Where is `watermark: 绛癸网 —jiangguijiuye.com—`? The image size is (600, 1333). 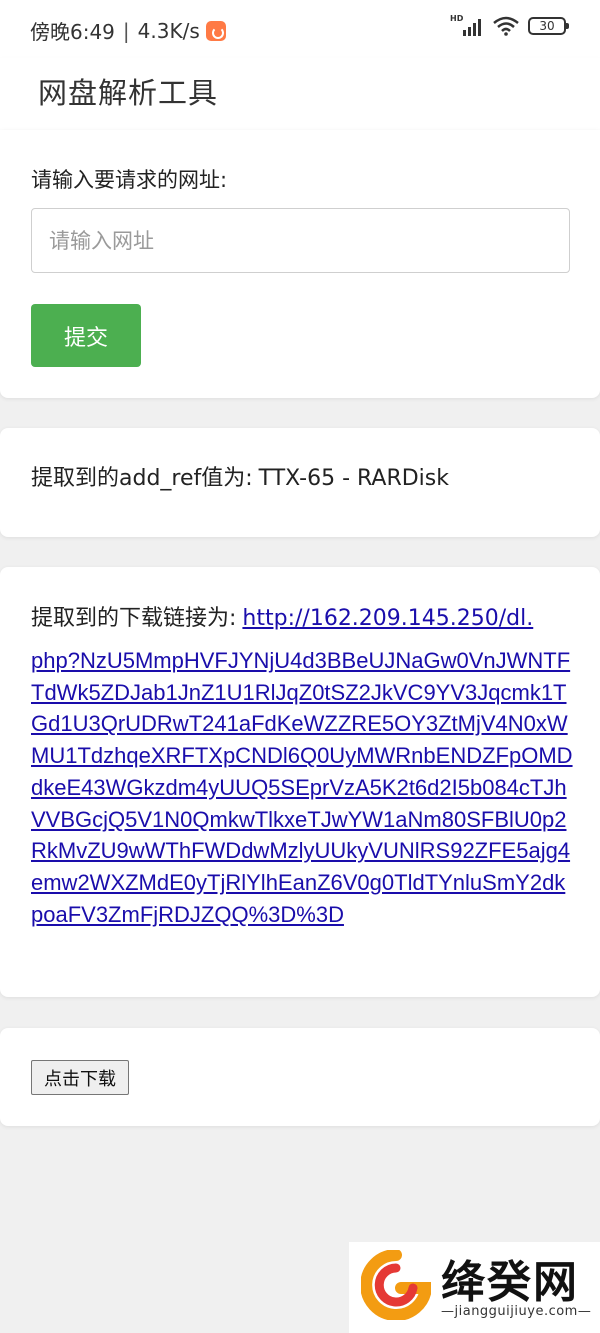 watermark: 绛癸网 —jiangguijiuye.com— is located at coordinates (474, 1287).